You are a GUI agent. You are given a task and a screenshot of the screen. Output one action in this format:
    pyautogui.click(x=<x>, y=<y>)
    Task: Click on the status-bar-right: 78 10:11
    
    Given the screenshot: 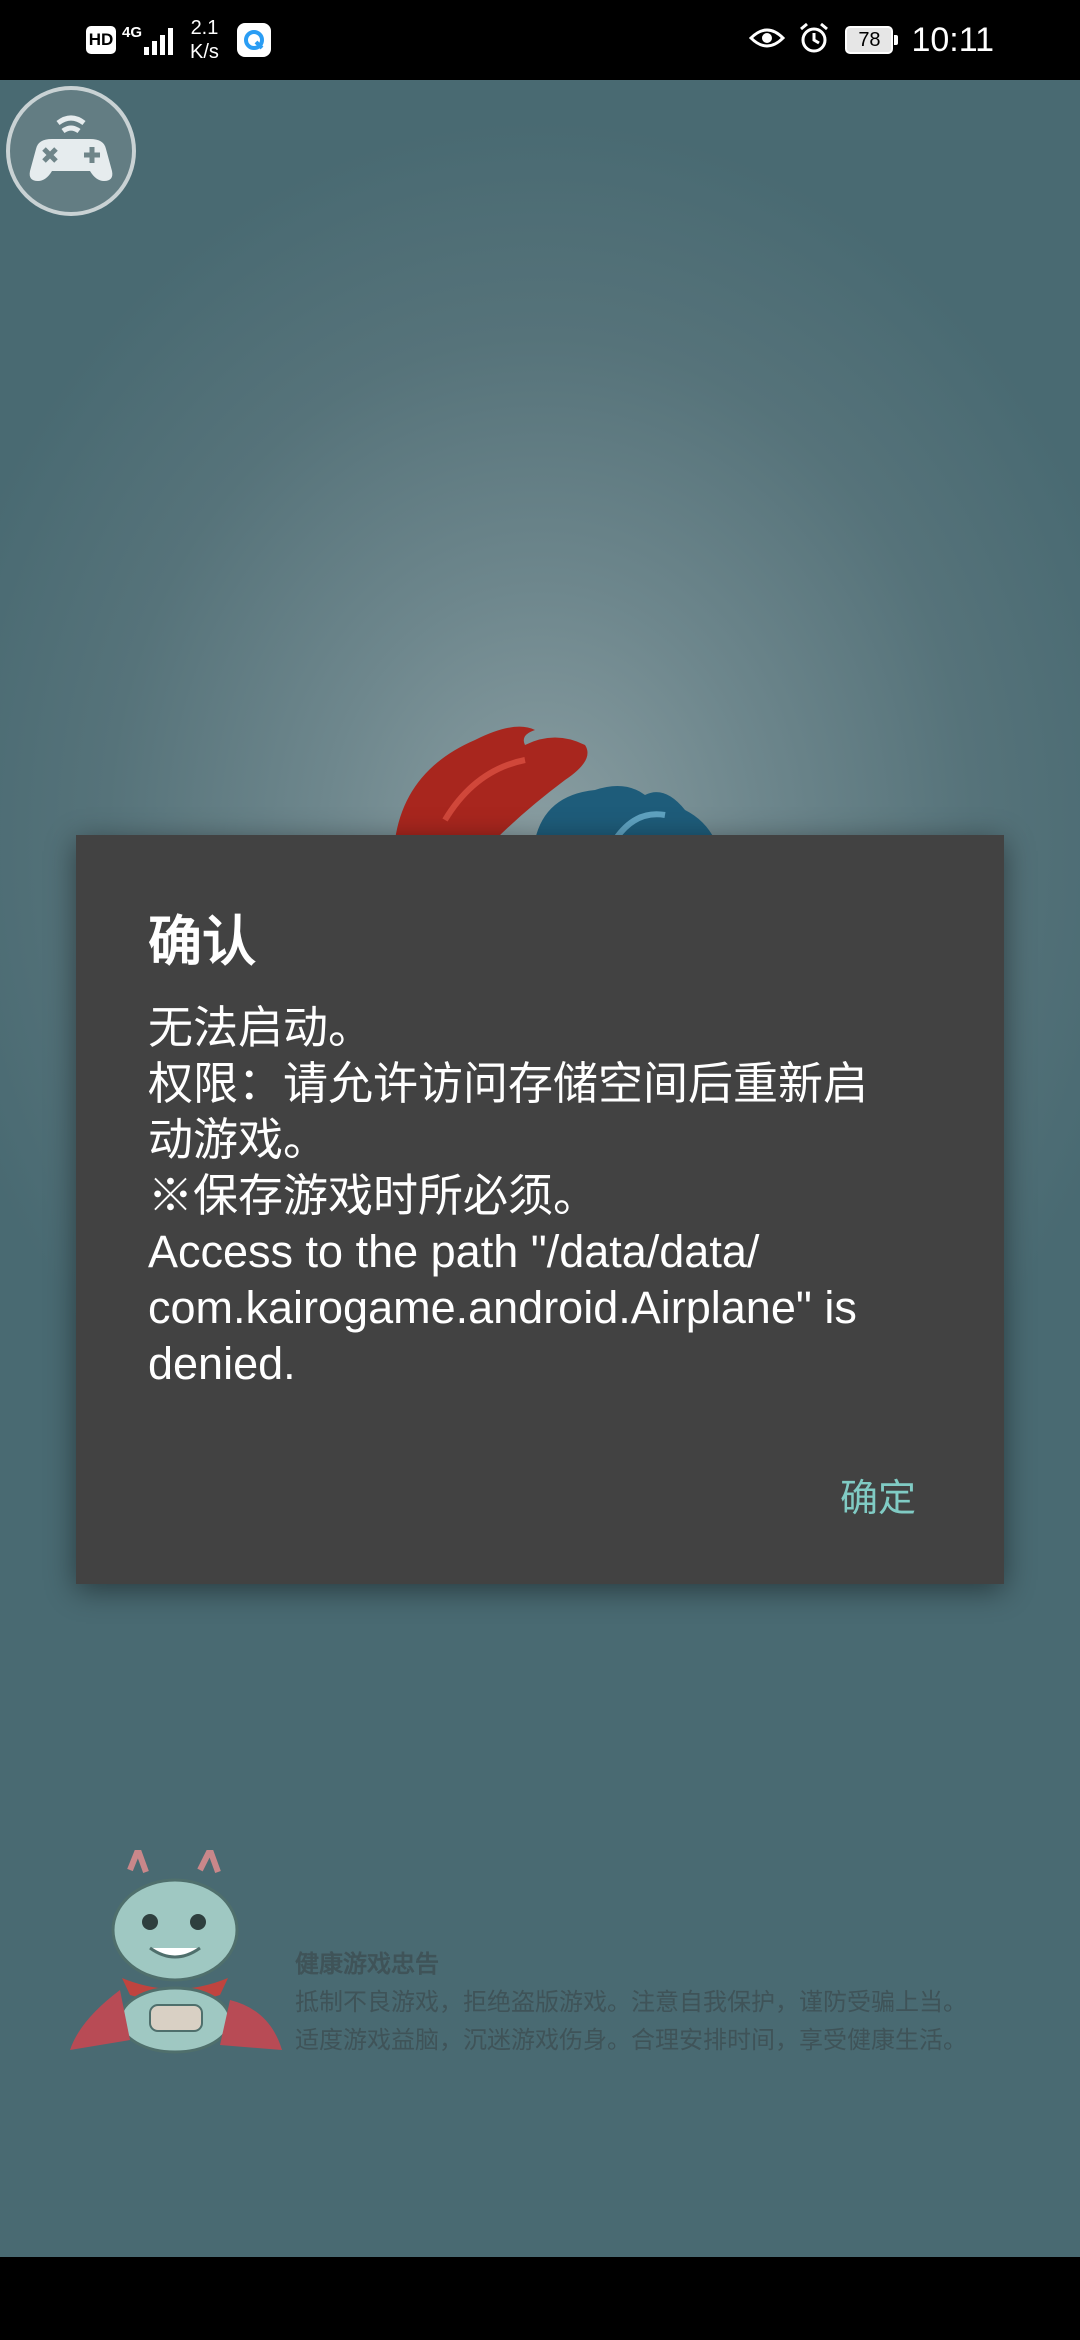 What is the action you would take?
    pyautogui.click(x=871, y=40)
    